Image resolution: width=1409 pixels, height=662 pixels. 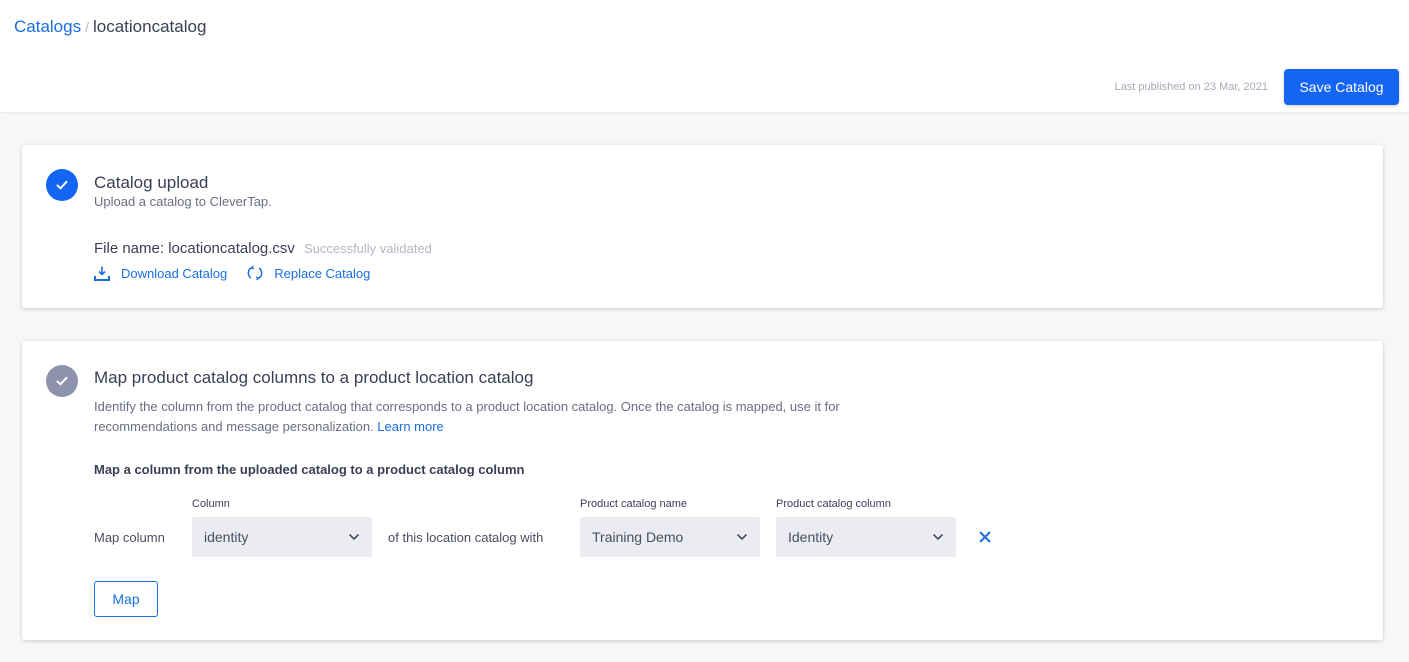 What do you see at coordinates (1191, 87) in the screenshot?
I see `last-published-text: Last published on 23 Mar, 2021` at bounding box center [1191, 87].